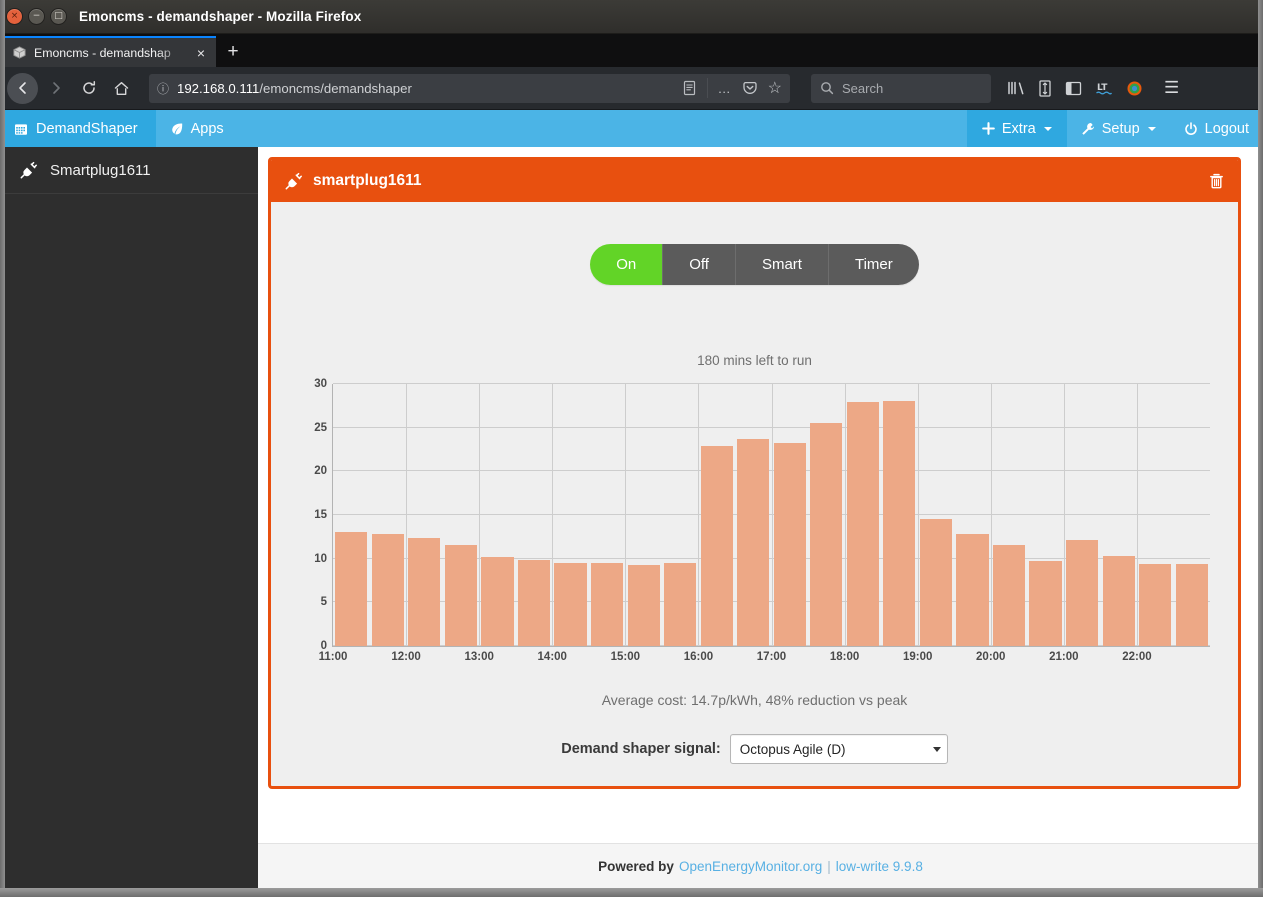 Image resolution: width=1263 pixels, height=897 pixels. Describe the element at coordinates (750, 866) in the screenshot. I see `footer-org-link: OpenEnergyMonitor.org` at that location.